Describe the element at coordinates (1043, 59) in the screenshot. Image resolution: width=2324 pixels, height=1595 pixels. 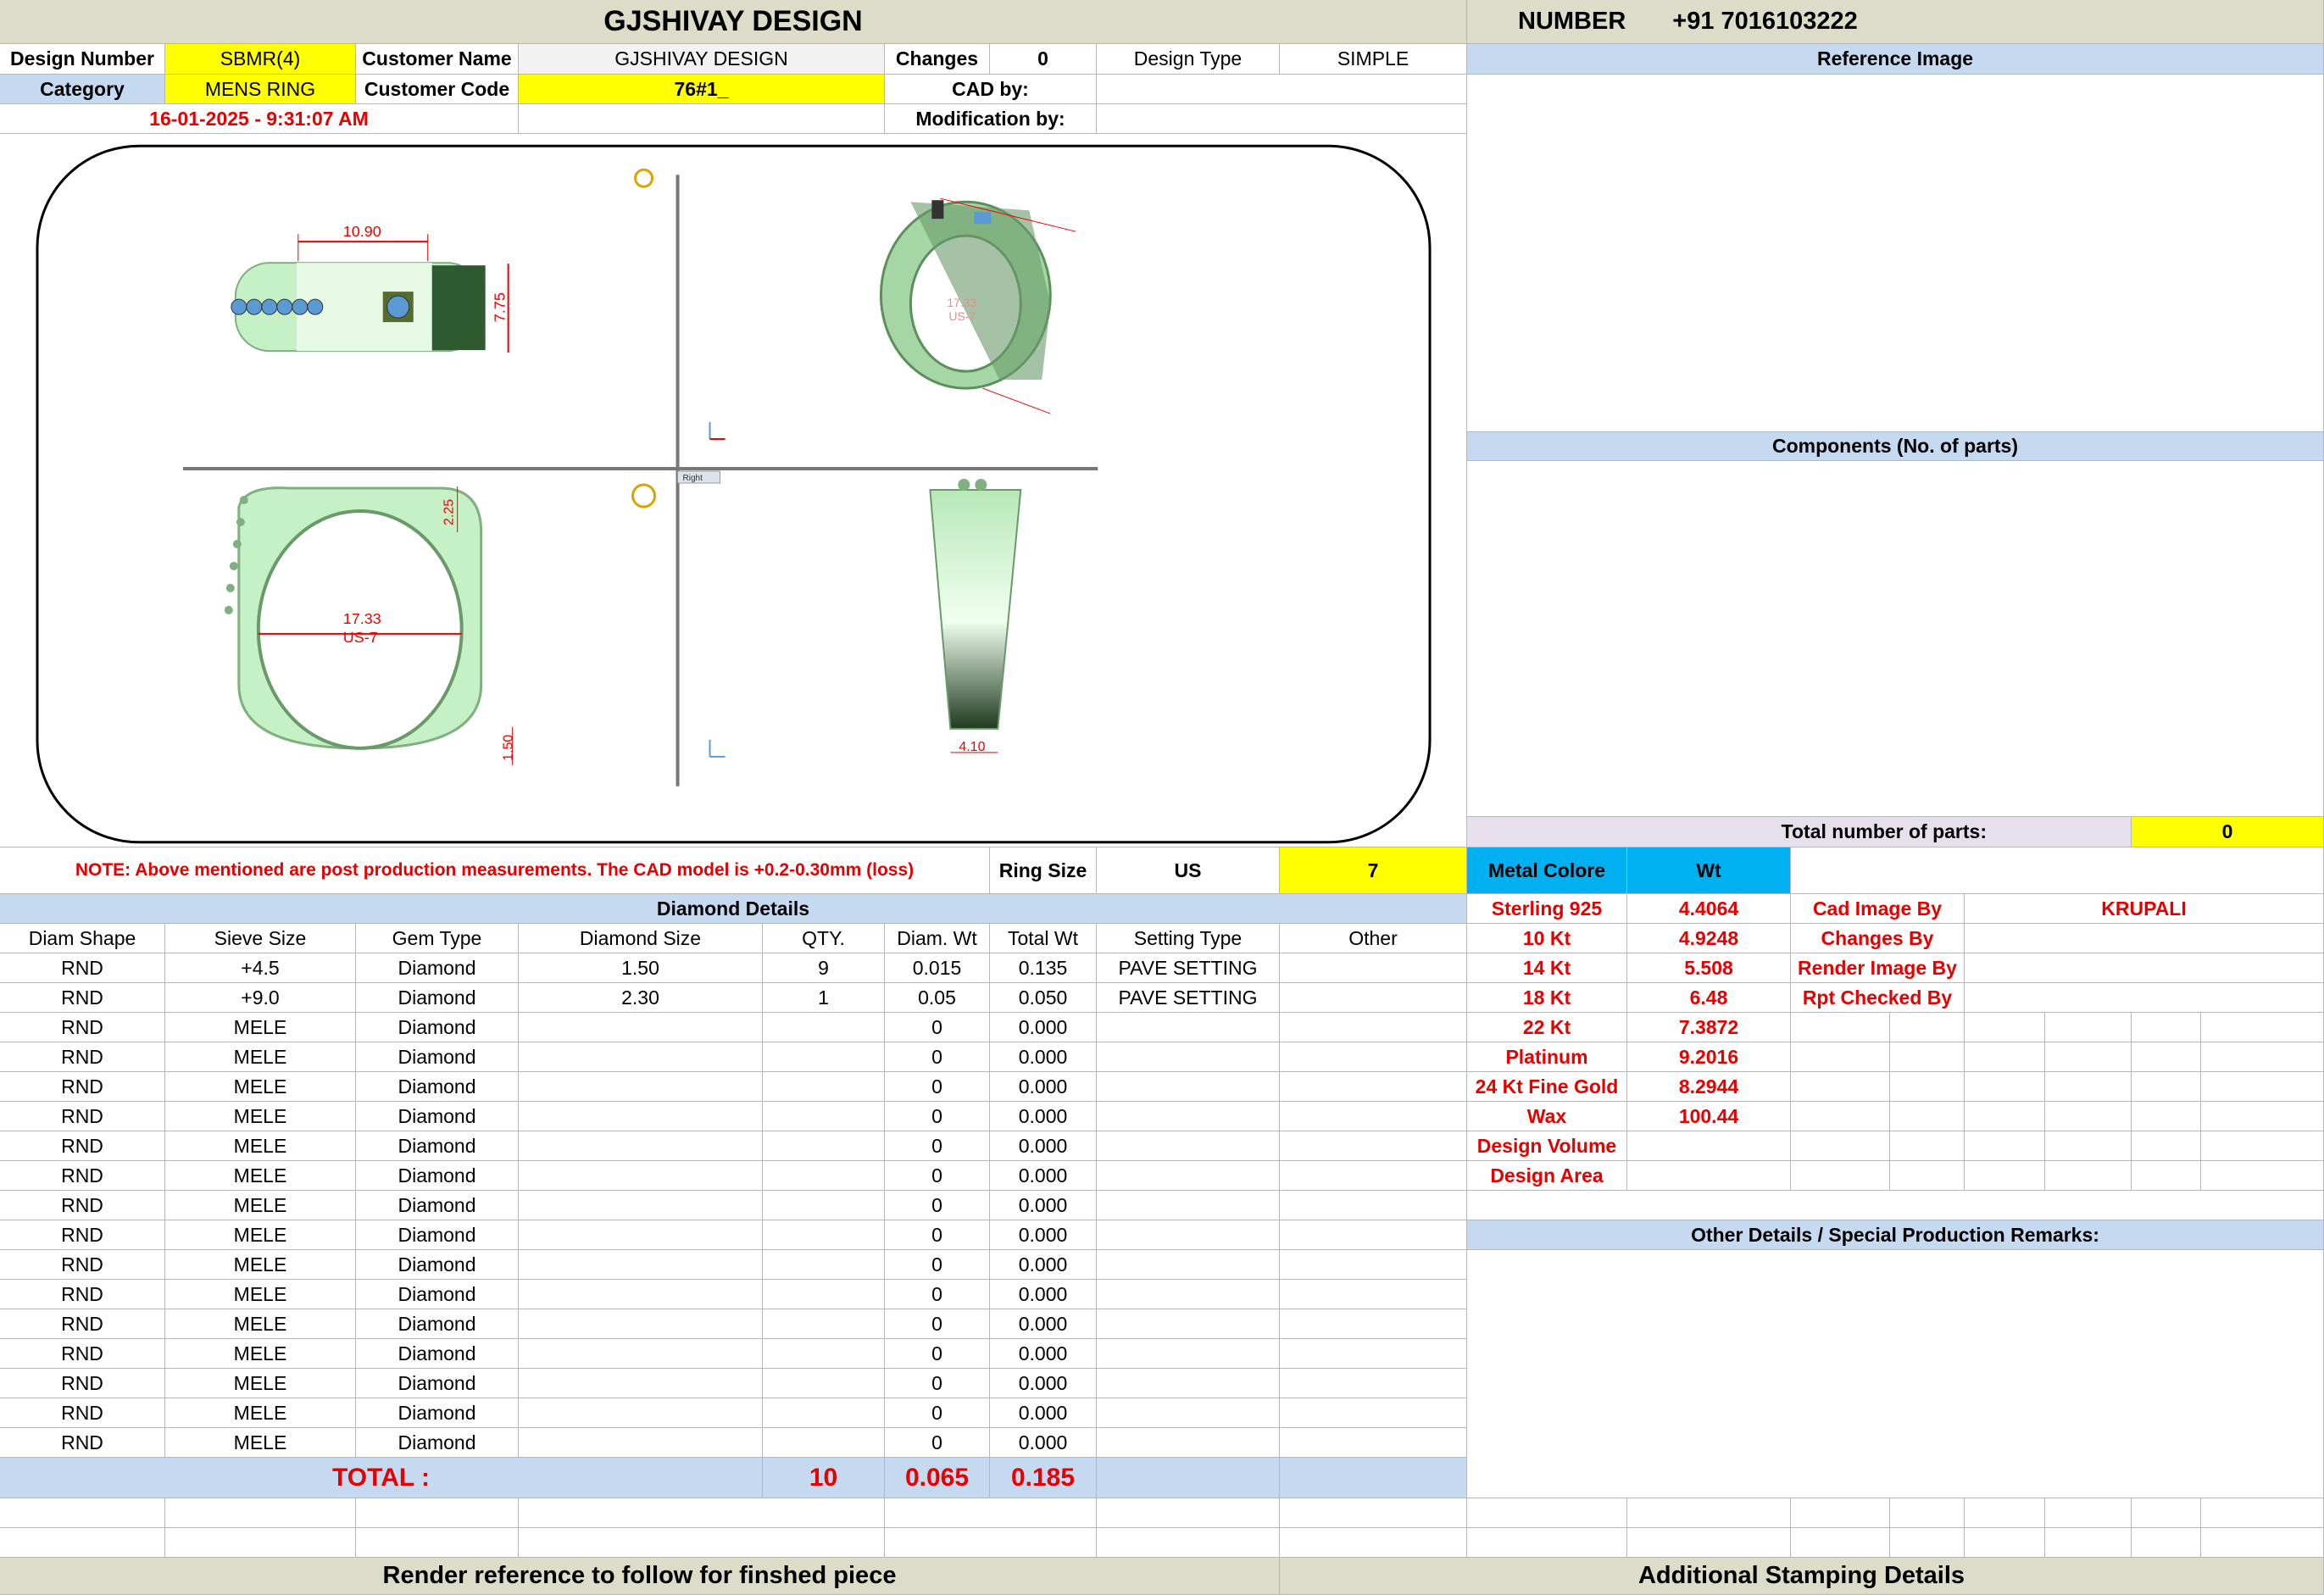
I see `changes-value: 0` at that location.